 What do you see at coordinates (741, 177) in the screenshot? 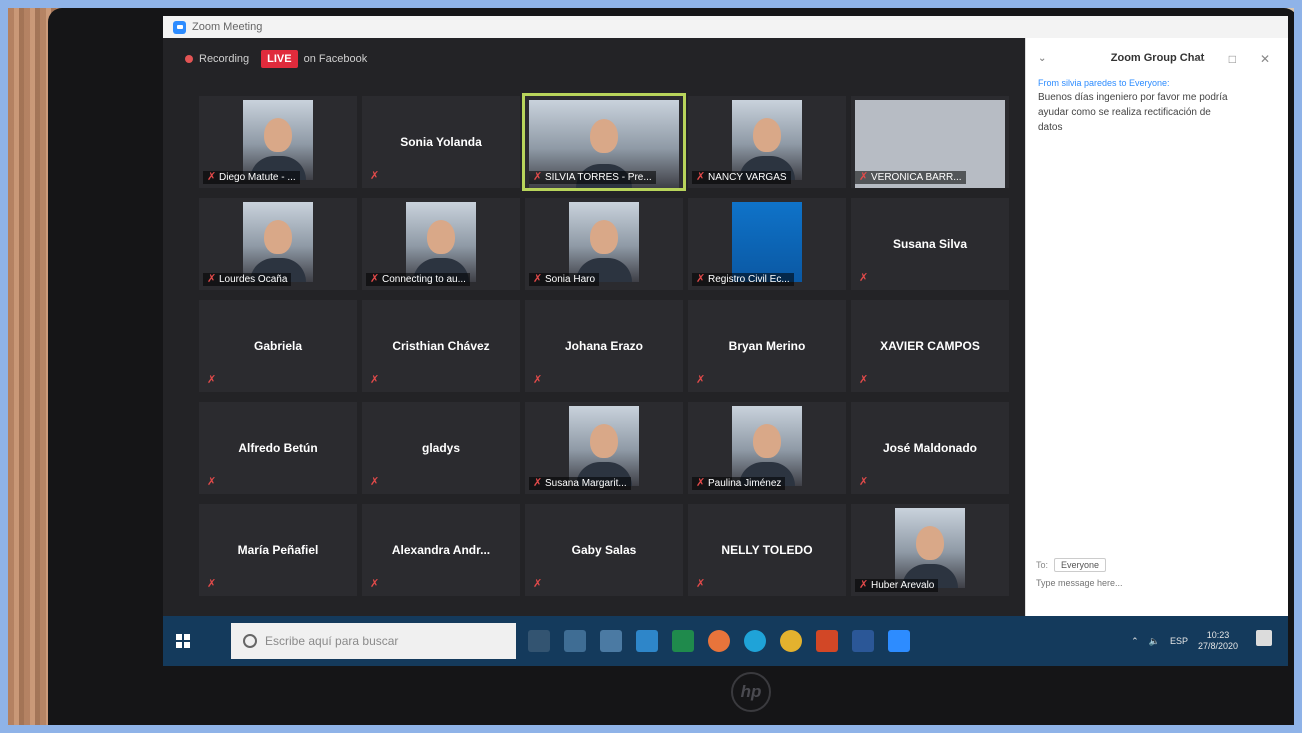
I see `participant-name-label: ✗ NANCY VARGAS` at bounding box center [741, 177].